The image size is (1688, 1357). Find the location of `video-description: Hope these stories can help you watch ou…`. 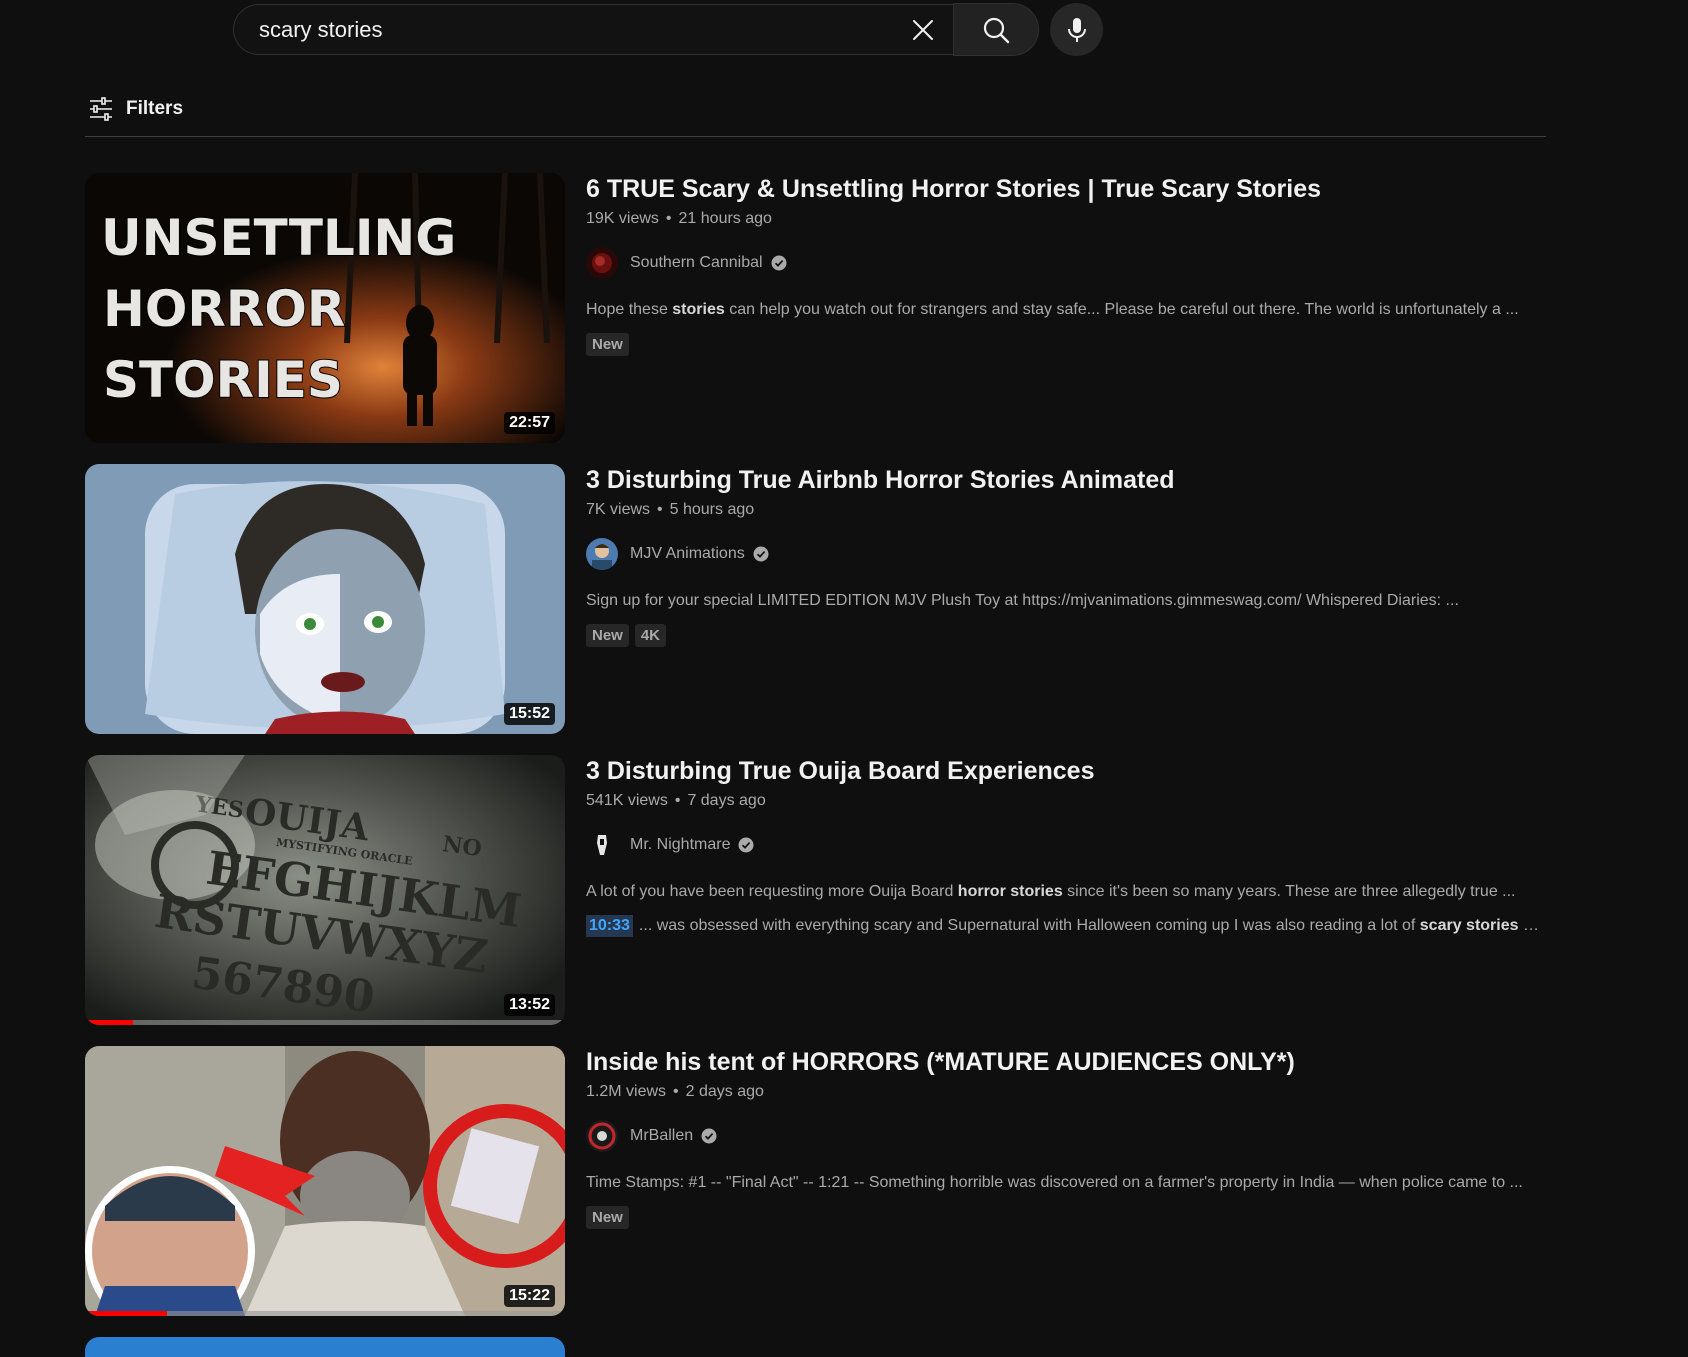

video-description: Hope these stories can help you watch ou… is located at coordinates (1052, 309).